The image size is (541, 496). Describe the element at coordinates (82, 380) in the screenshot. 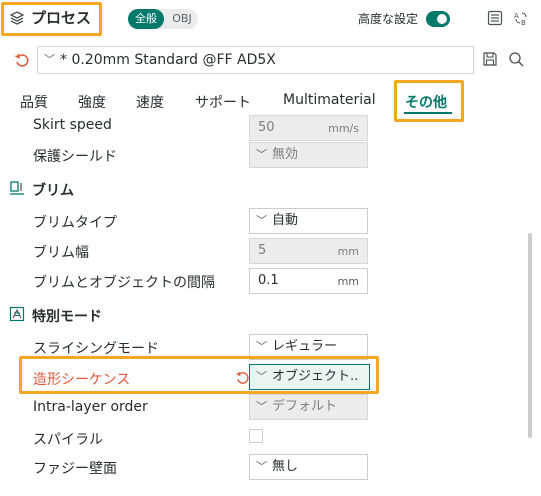

I see `print-sequence-label: 造形シーケンス` at that location.